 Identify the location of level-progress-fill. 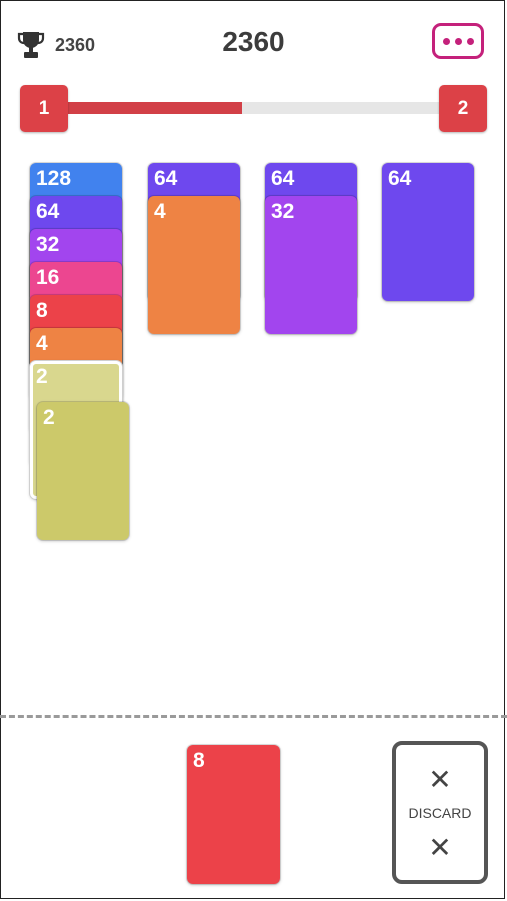
(143, 108).